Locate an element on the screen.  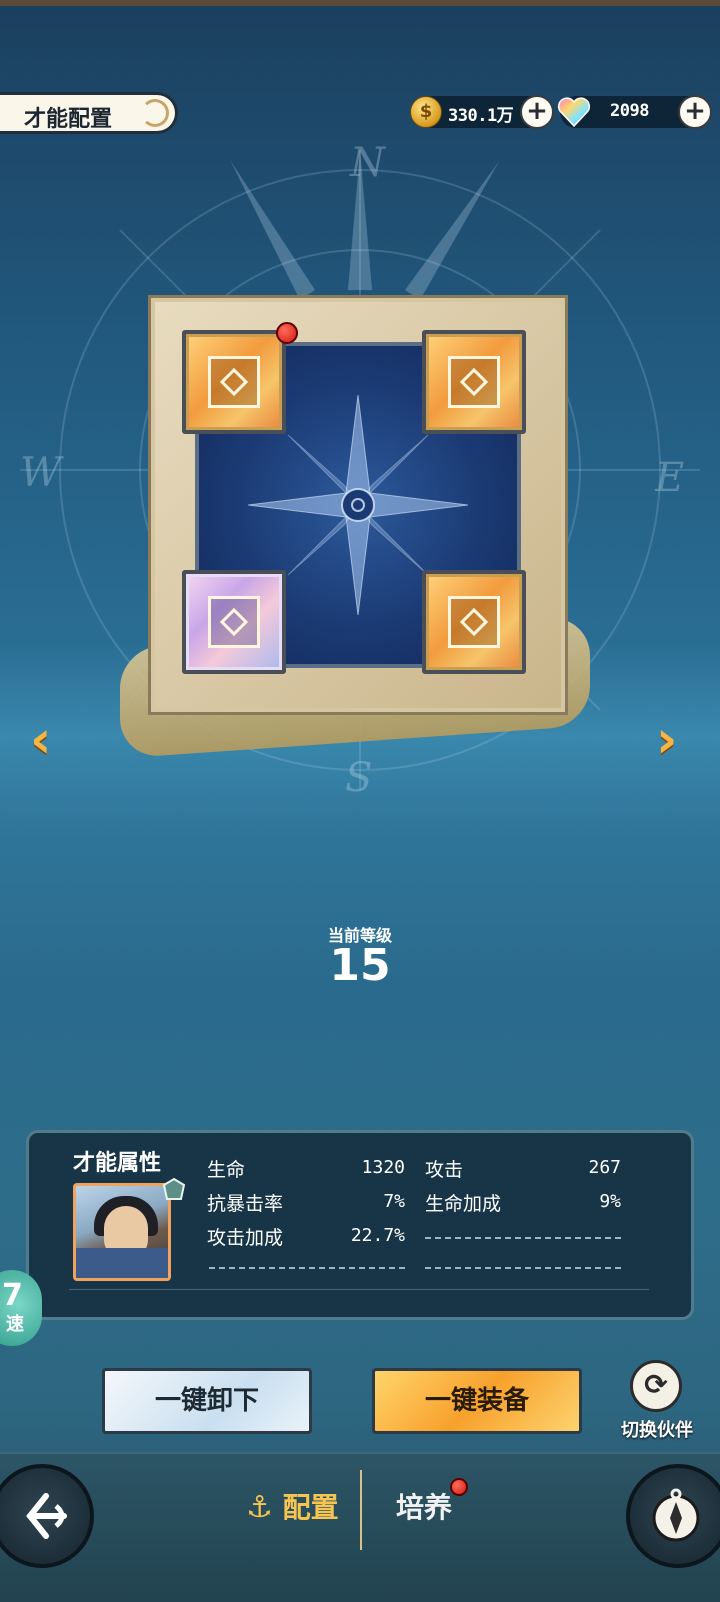
rainbow-heart-gem-icon is located at coordinates (574, 112).